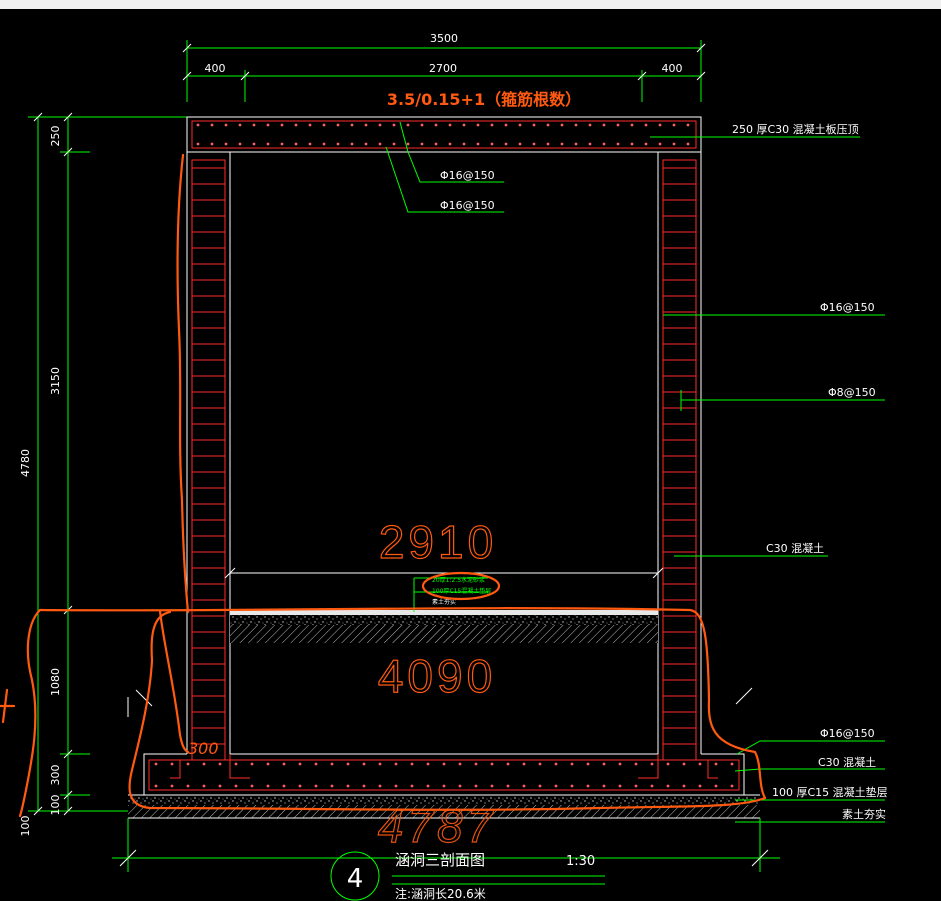 This screenshot has width=941, height=901. What do you see at coordinates (203, 748) in the screenshot?
I see `markup-corner-300: 300` at bounding box center [203, 748].